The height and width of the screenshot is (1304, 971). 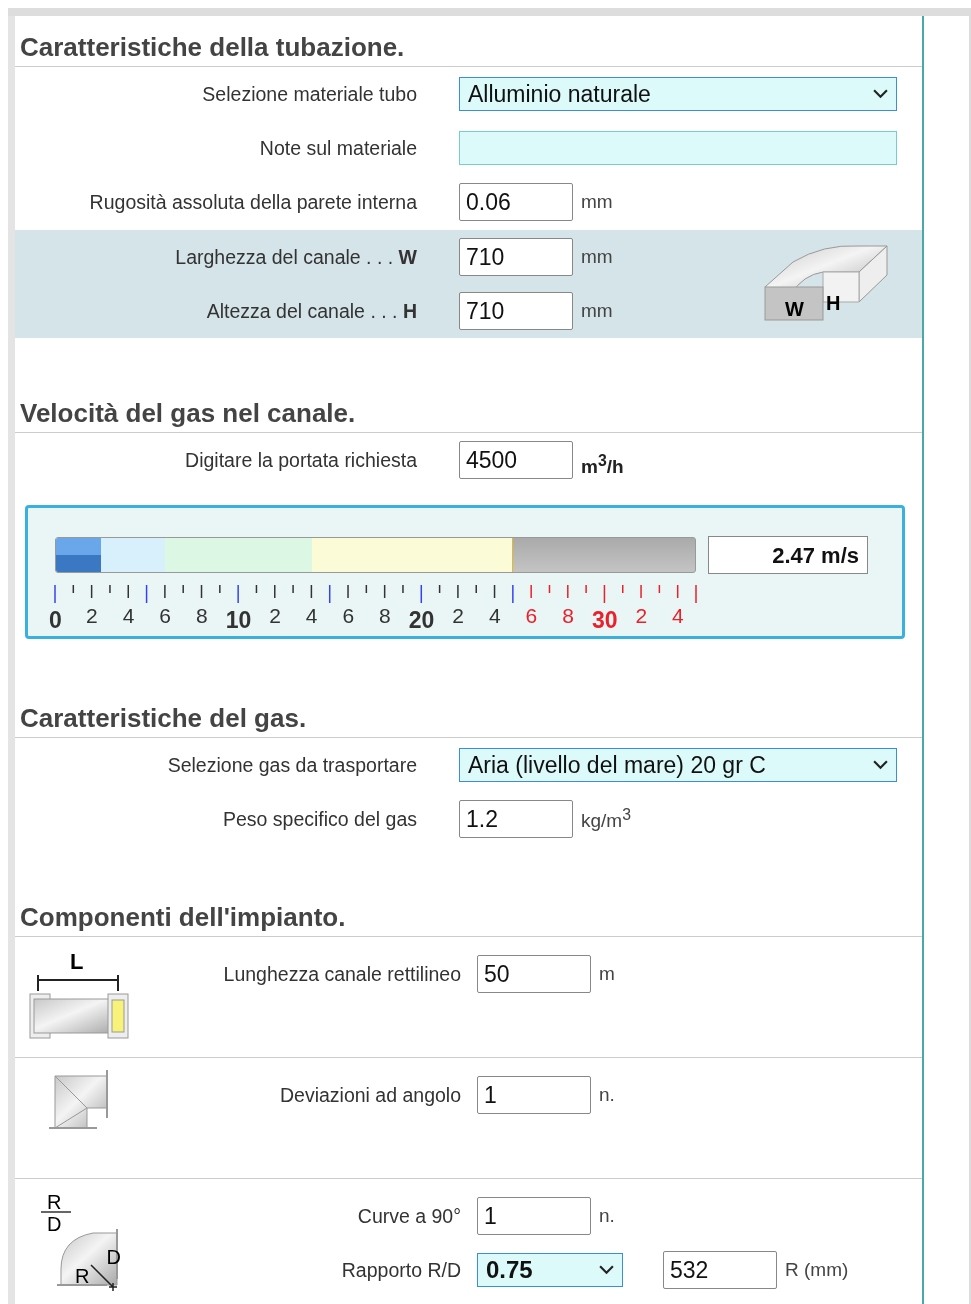 I want to click on input-field: 50, so click(x=534, y=974).